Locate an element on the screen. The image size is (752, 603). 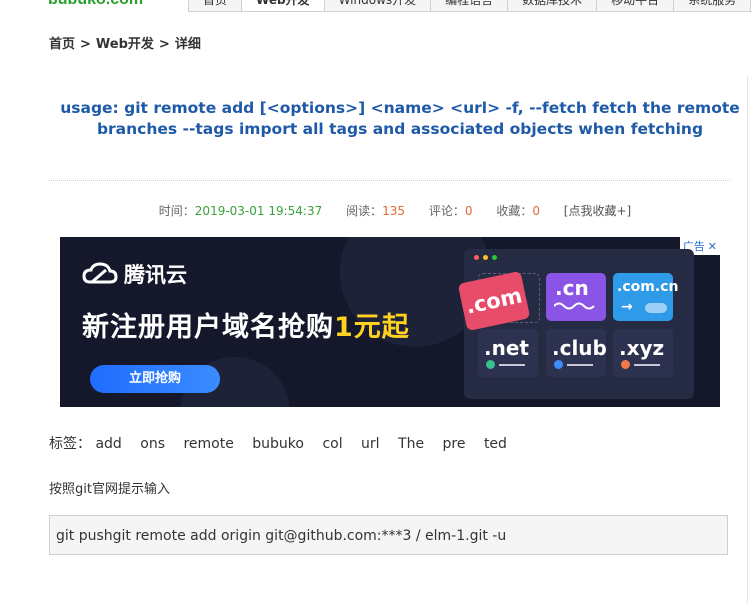
tag-link: The is located at coordinates (411, 444).